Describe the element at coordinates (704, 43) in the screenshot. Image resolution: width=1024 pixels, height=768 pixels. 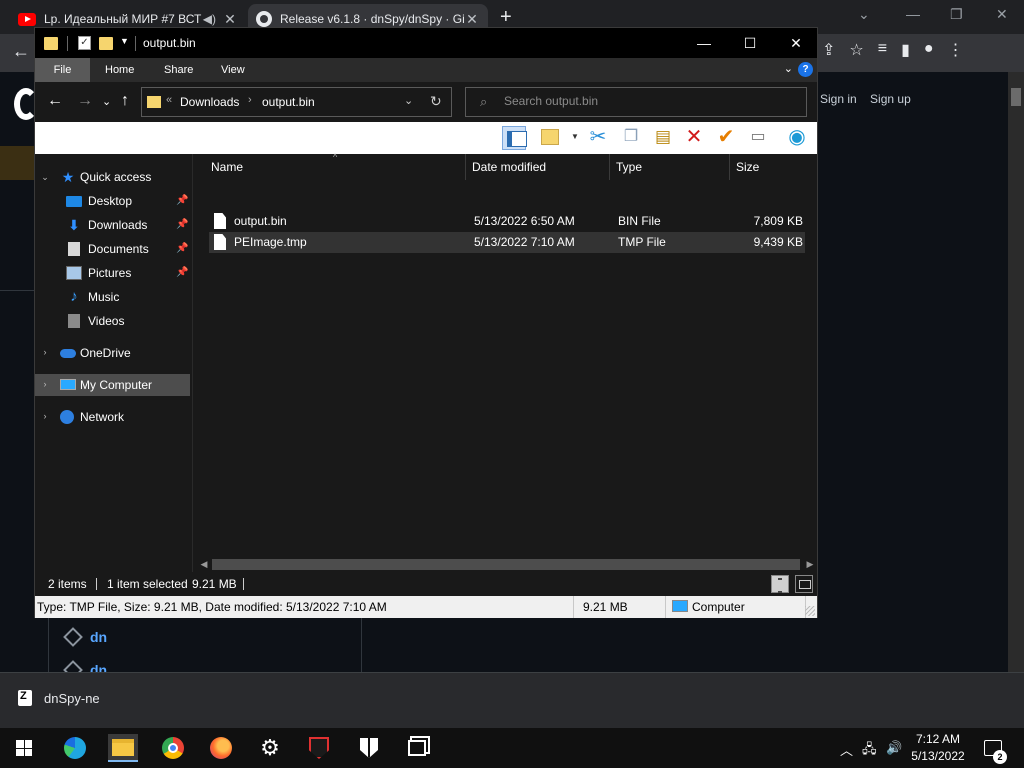
I see `minimize-button: —` at that location.